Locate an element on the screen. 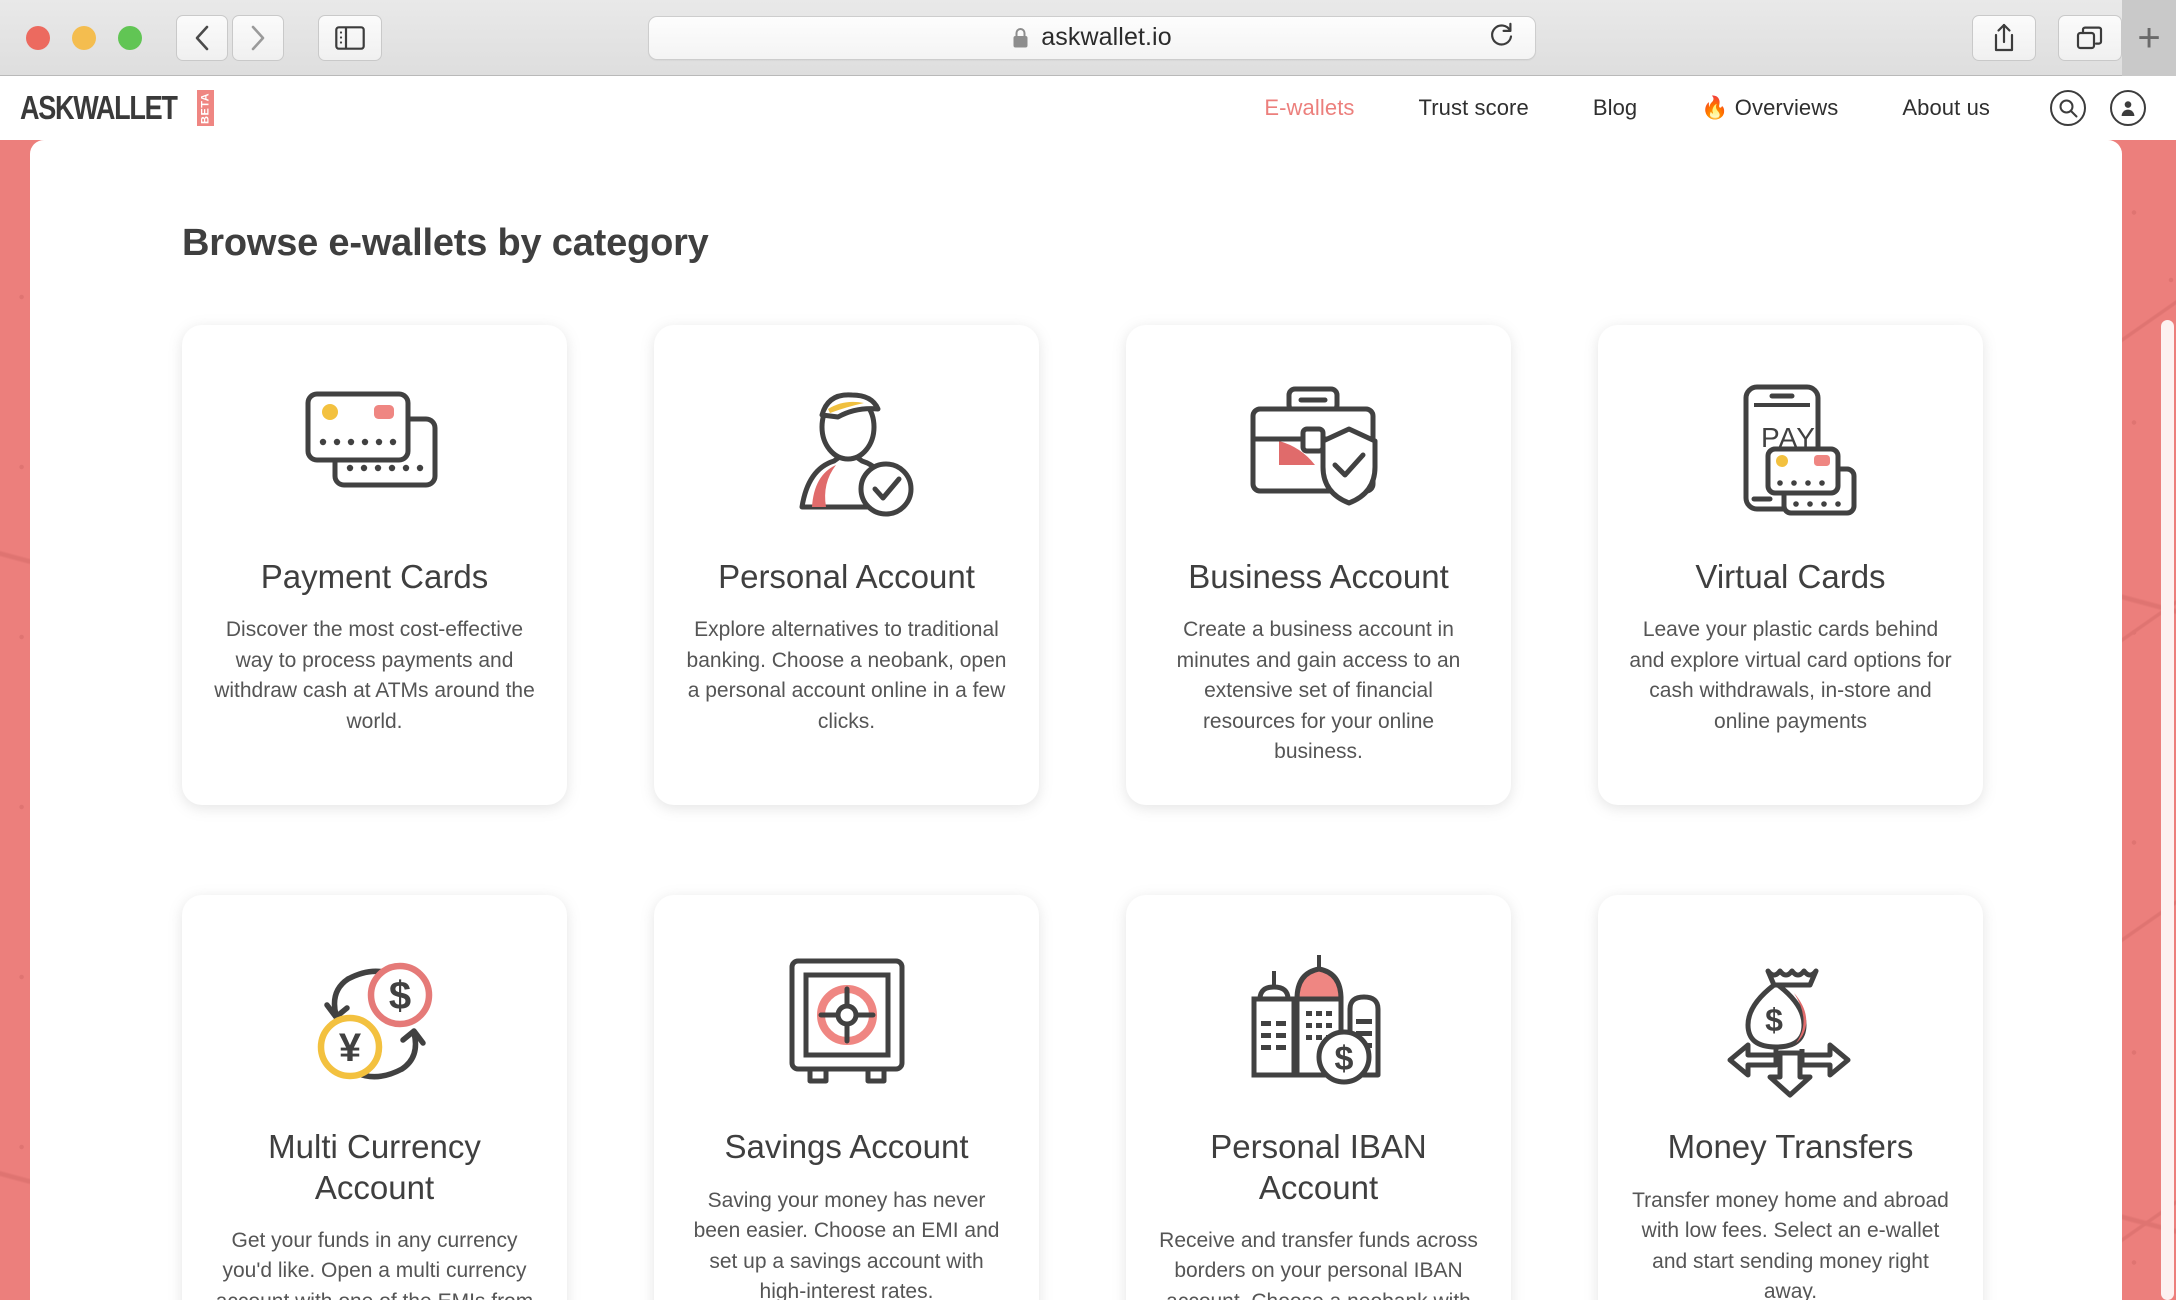 The height and width of the screenshot is (1300, 2176). page-scrollbar is located at coordinates (2167, 810).